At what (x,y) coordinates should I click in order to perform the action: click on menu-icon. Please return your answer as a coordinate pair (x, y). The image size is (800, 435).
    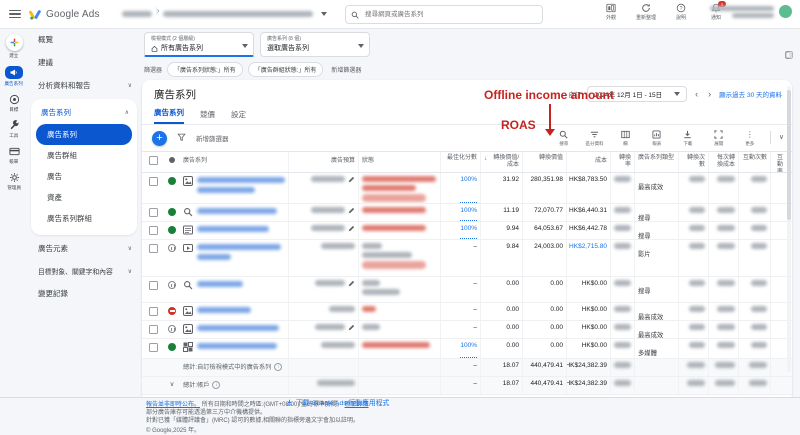
    Looking at the image, I should click on (15, 14).